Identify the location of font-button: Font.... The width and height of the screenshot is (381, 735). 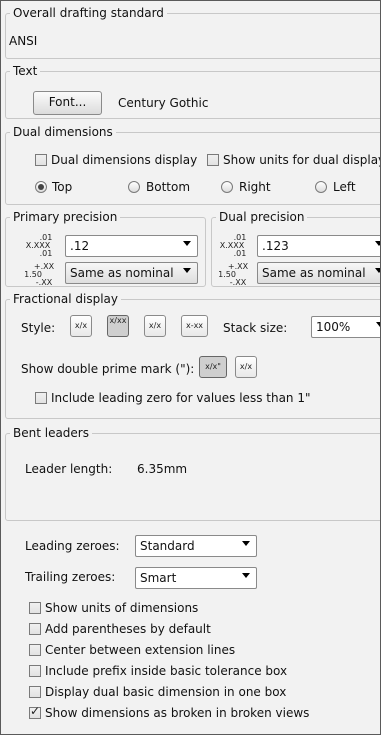
(67, 103).